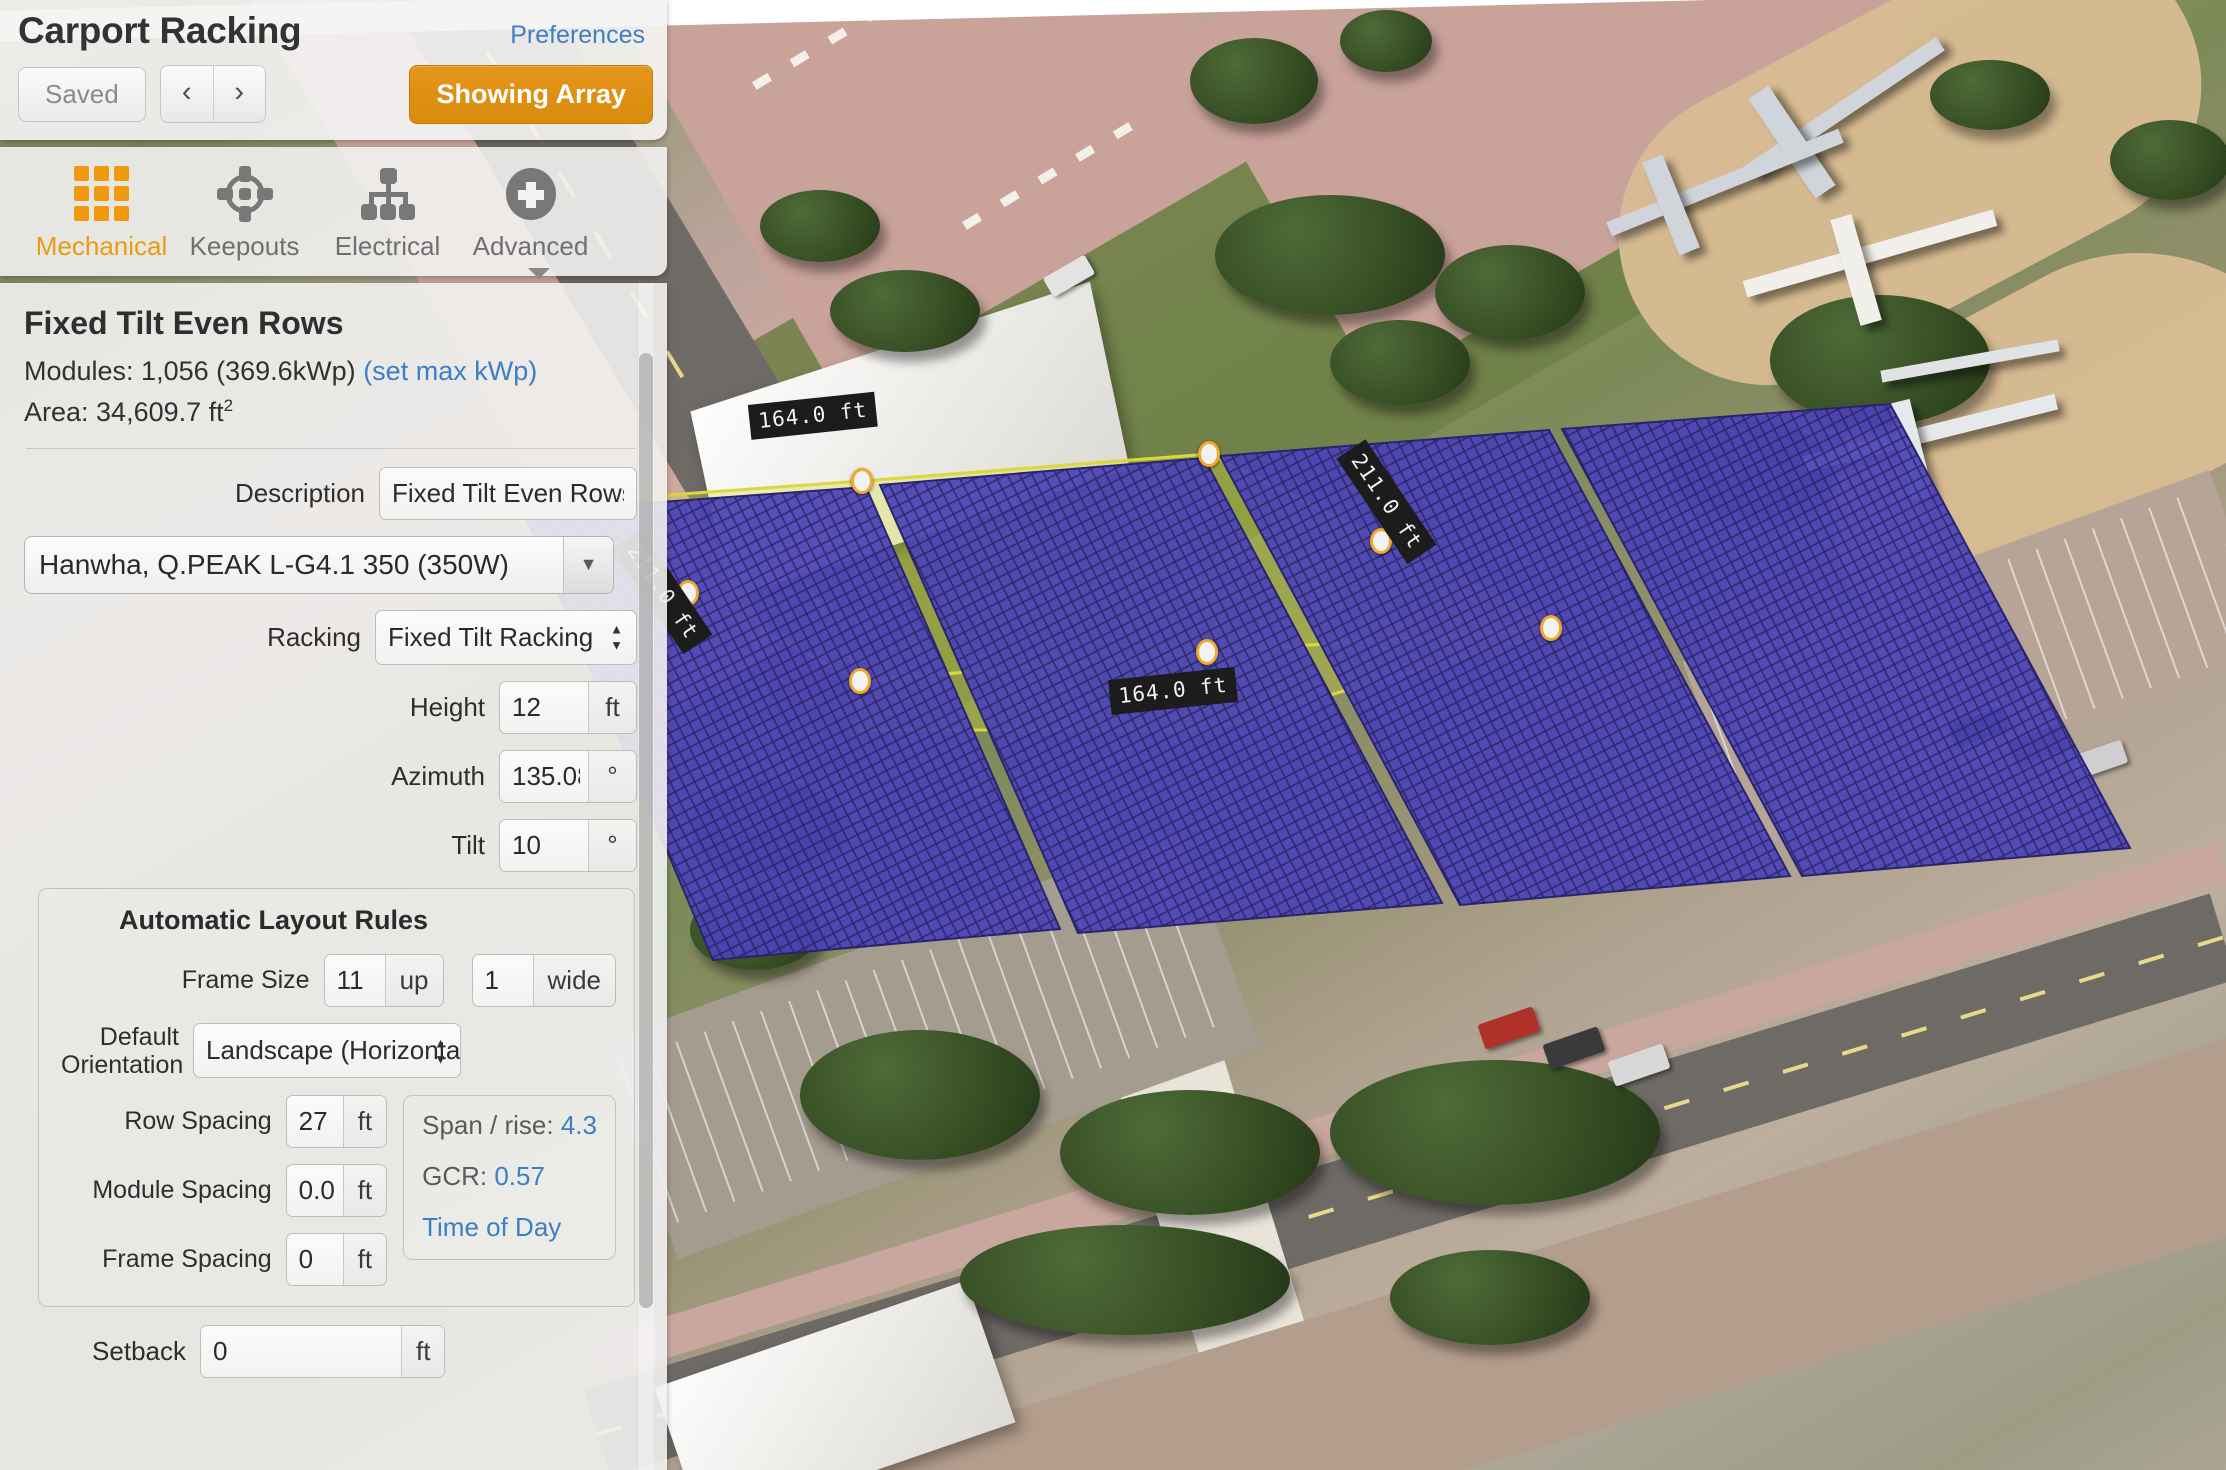  I want to click on frame-spacing-input, so click(314, 1259).